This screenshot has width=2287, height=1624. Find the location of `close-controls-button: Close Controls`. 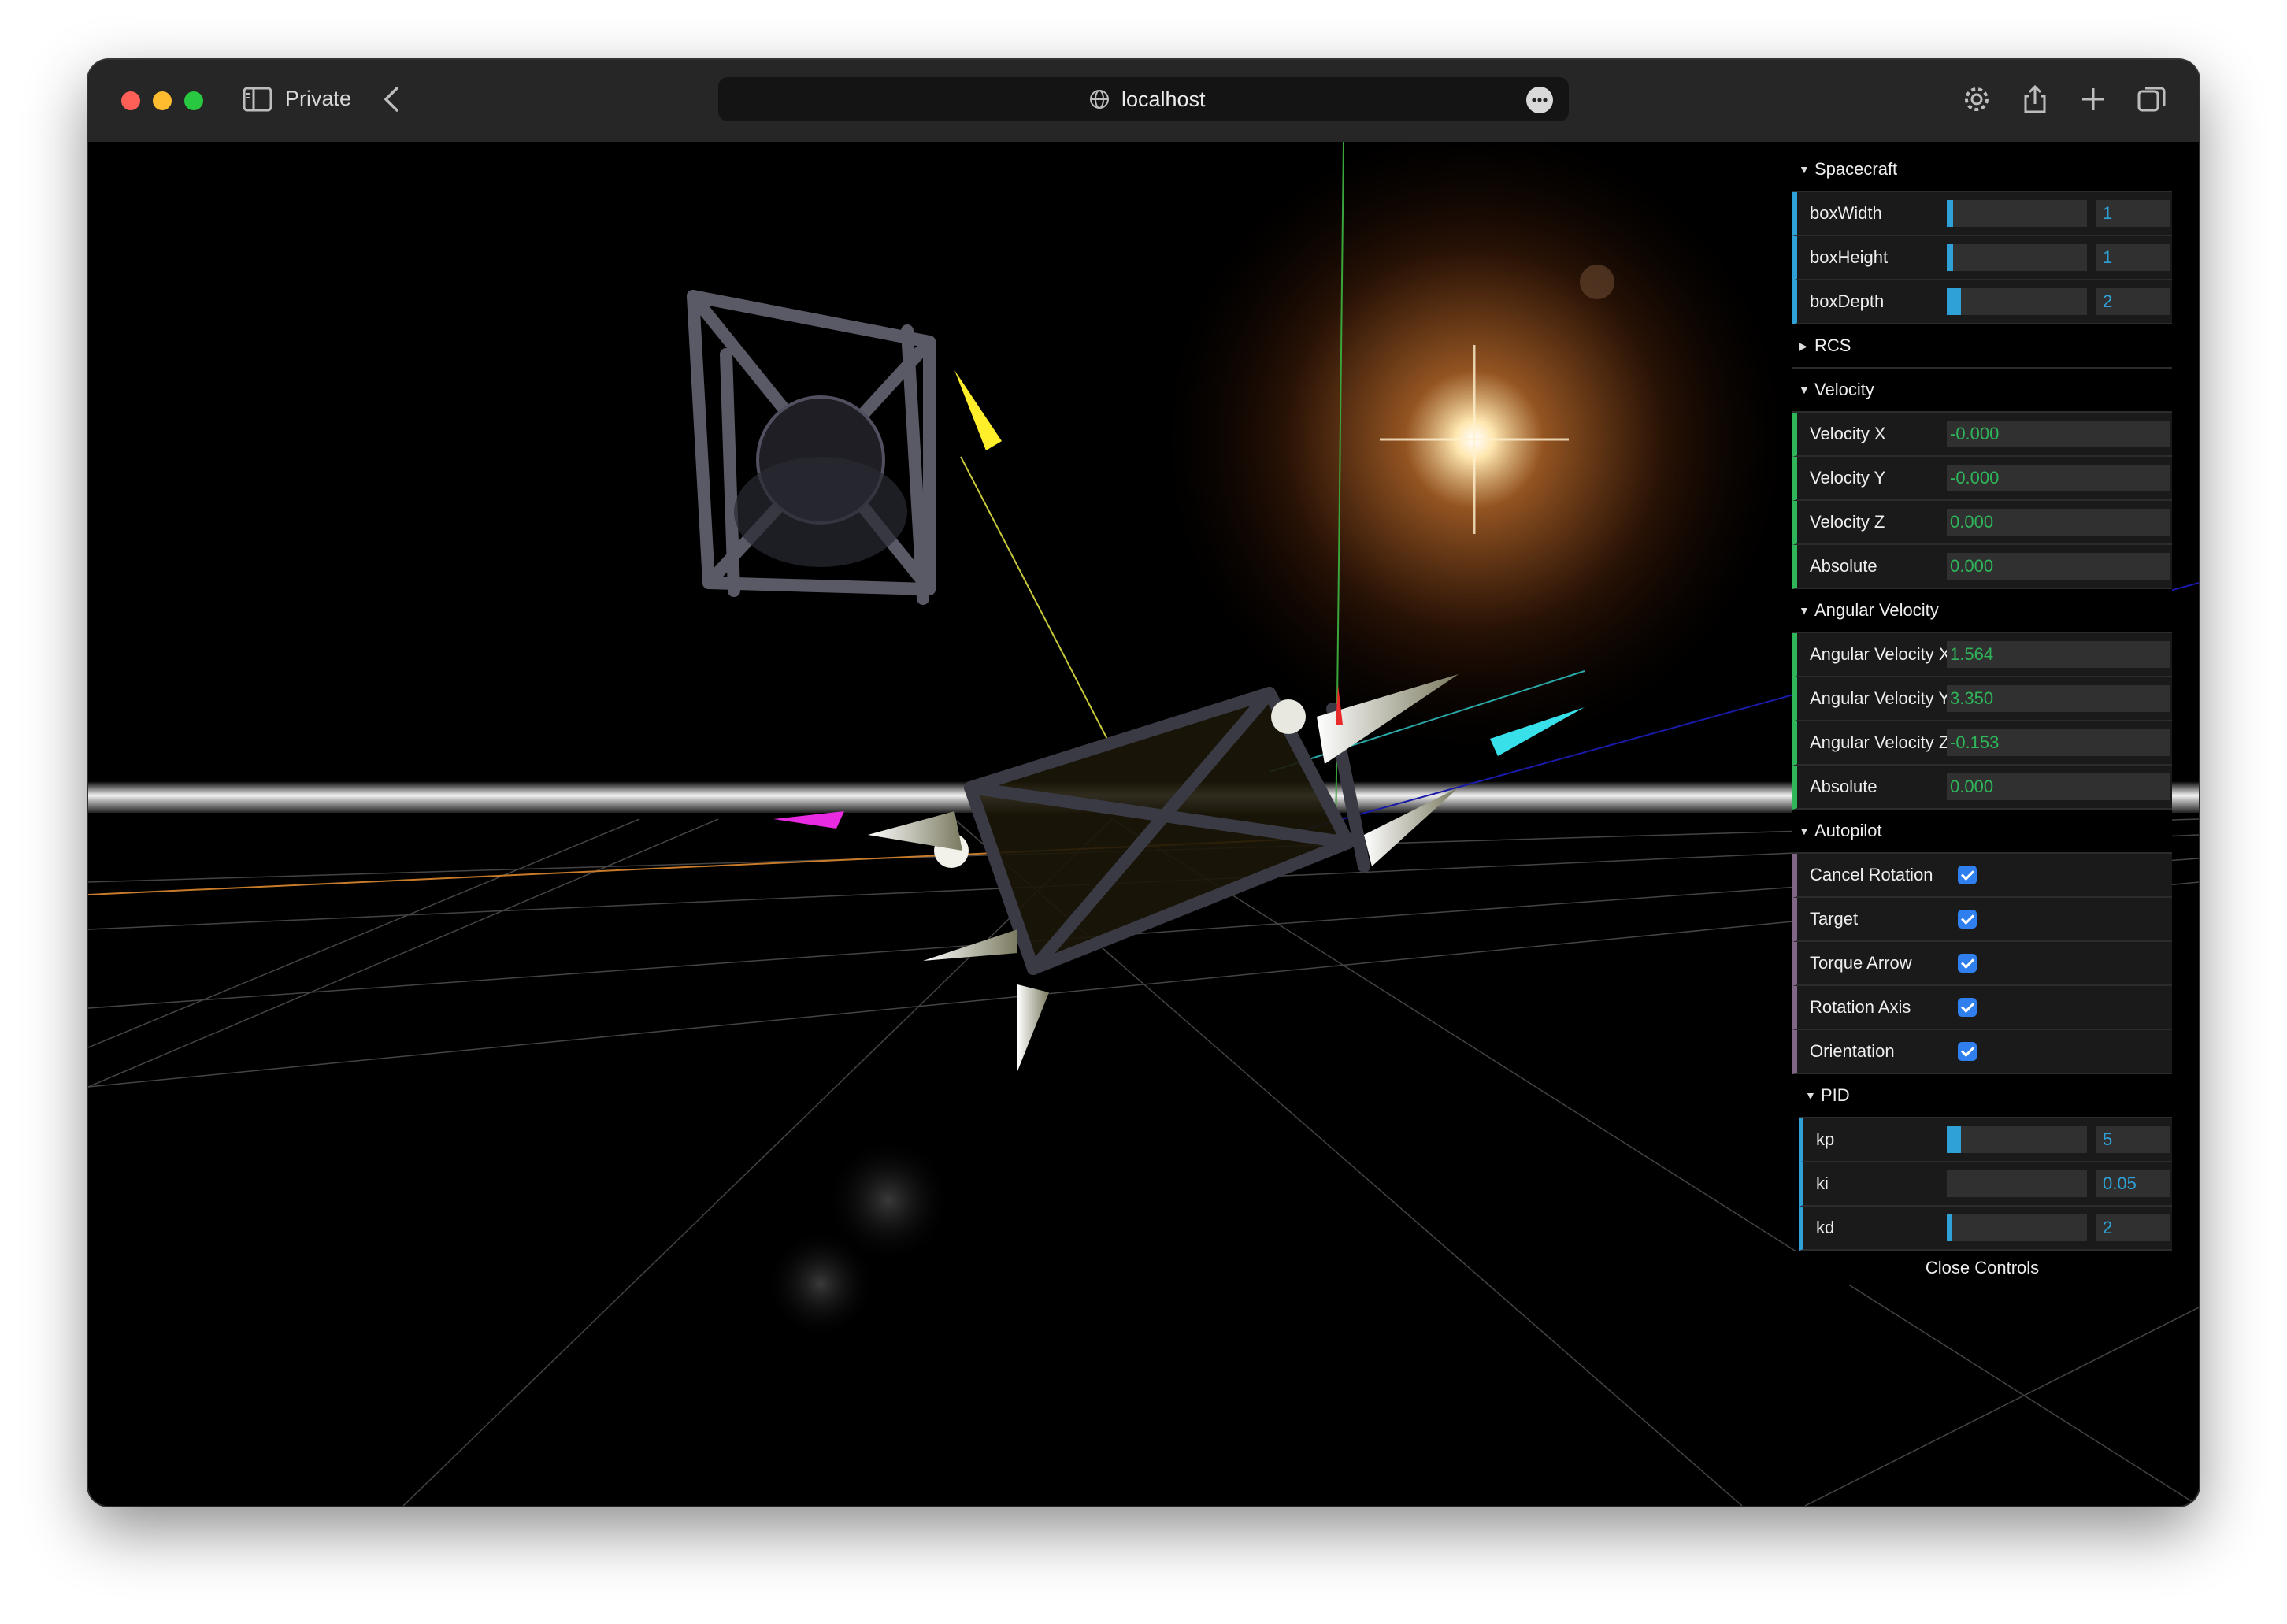

close-controls-button: Close Controls is located at coordinates (1982, 1268).